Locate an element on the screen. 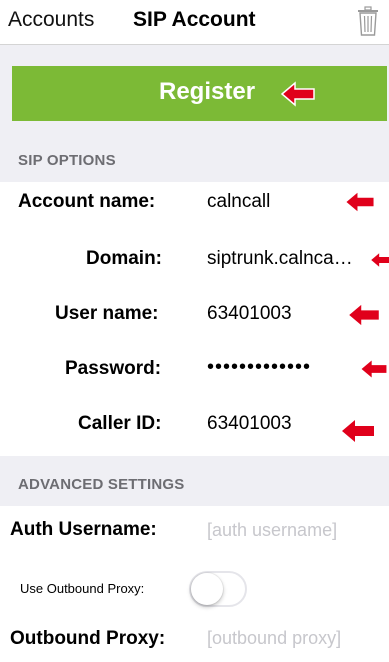  auth-username-input: [auth username] is located at coordinates (272, 530).